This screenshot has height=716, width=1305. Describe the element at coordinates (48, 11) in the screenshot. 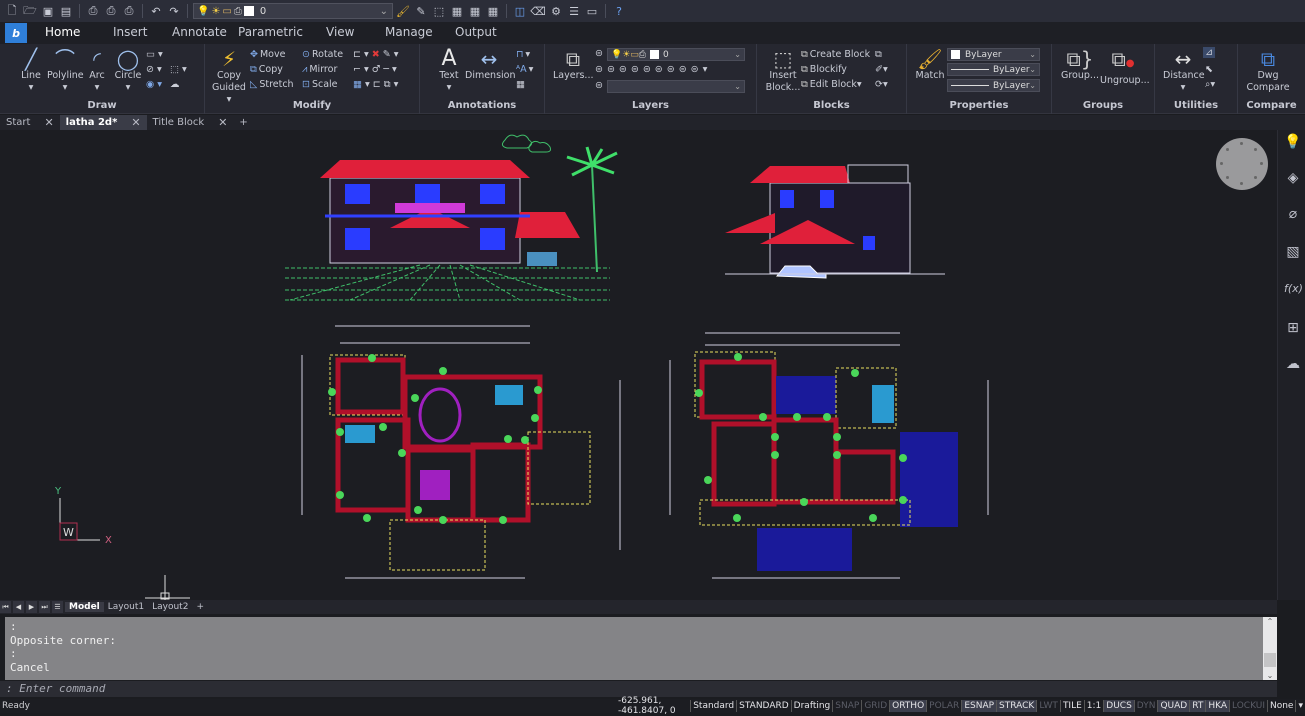

I see `save-icon: ▣` at that location.